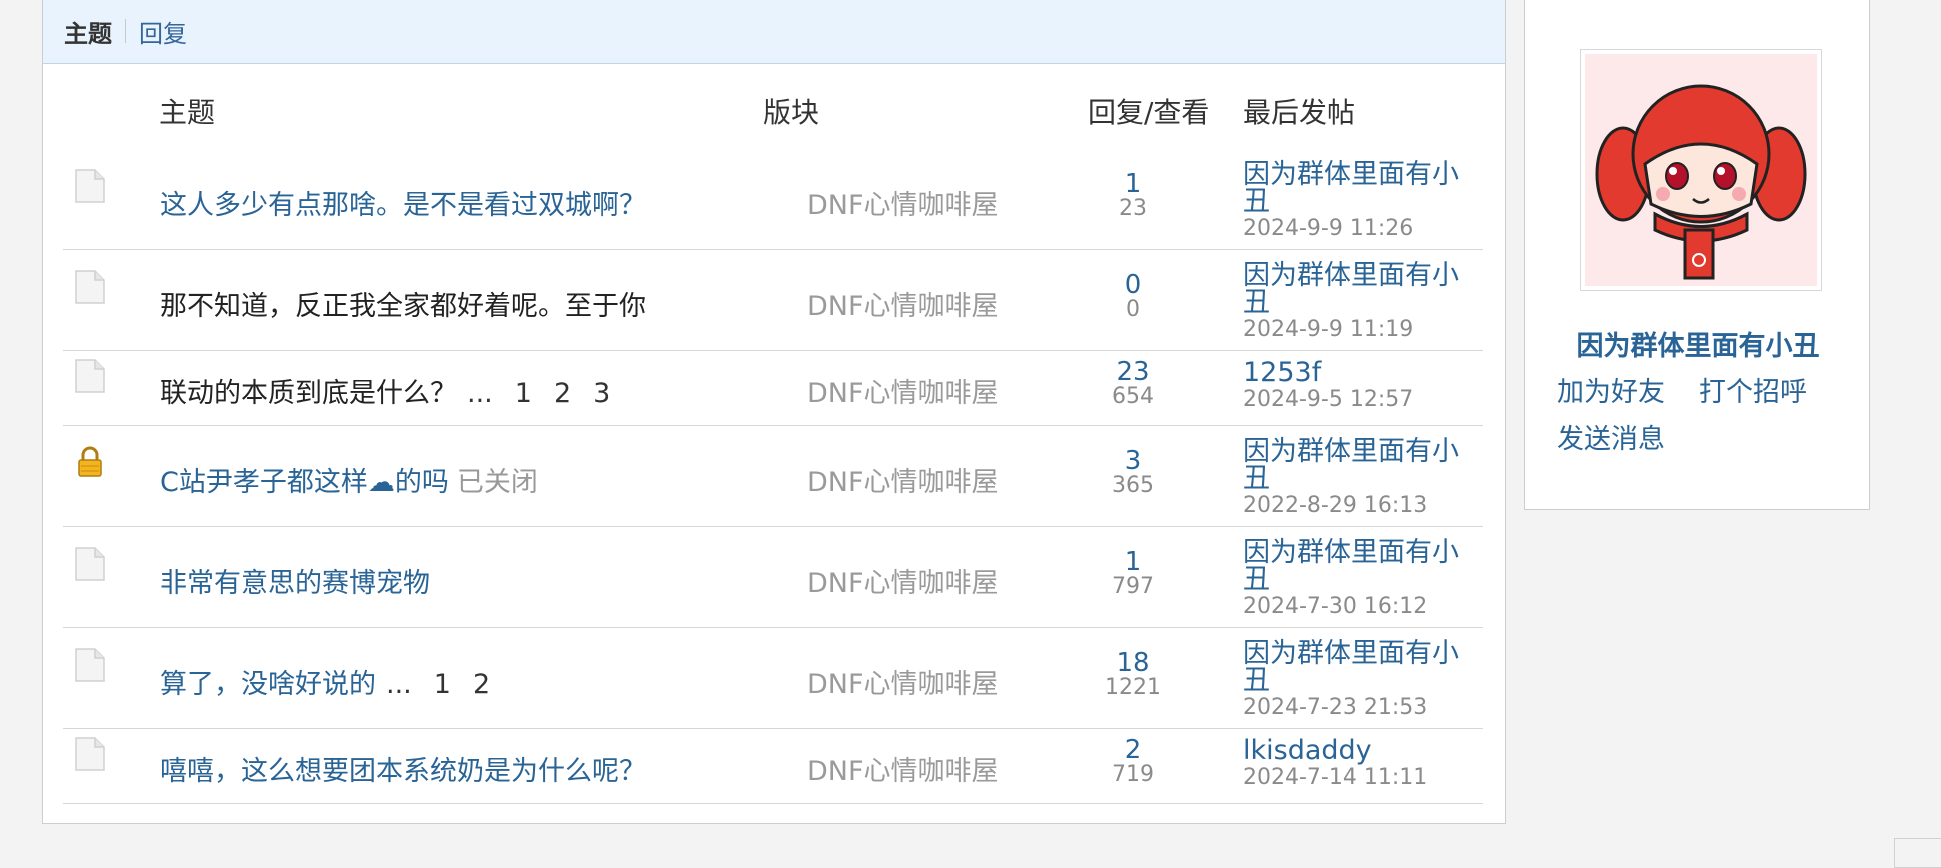 This screenshot has height=868, width=1941. Describe the element at coordinates (1753, 392) in the screenshot. I see `greet-link: 打个招呼` at that location.